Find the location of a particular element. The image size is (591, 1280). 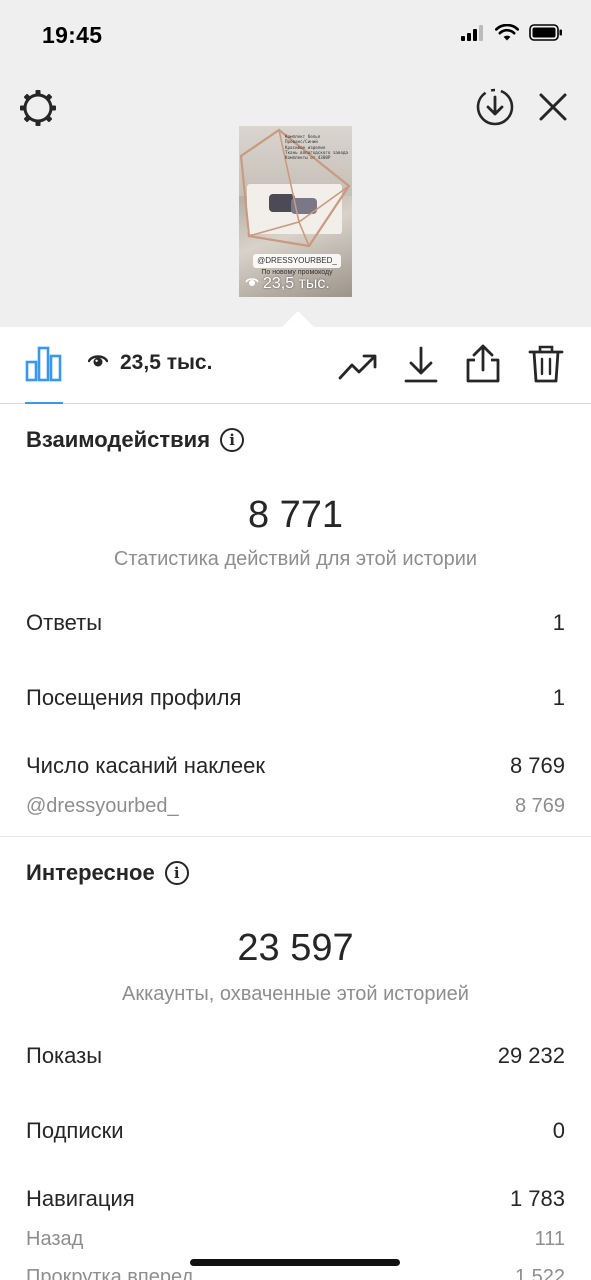

stat-value: 1 783 is located at coordinates (537, 1198).